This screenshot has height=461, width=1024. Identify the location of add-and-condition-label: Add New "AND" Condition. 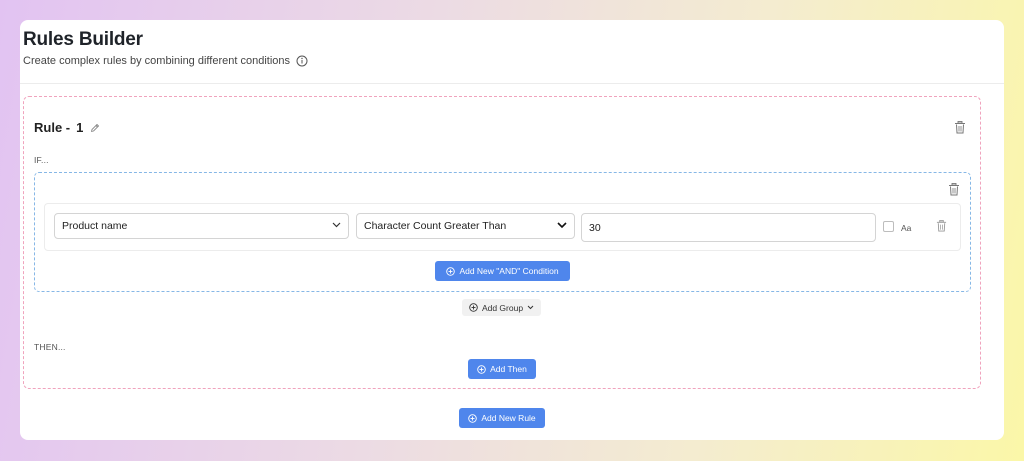
(509, 271).